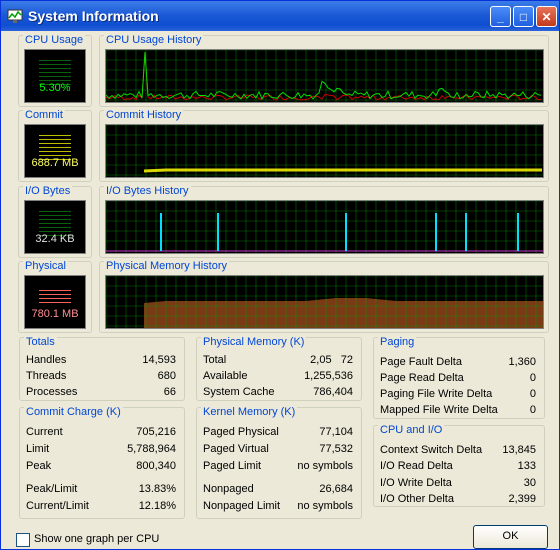 The height and width of the screenshot is (550, 560). I want to click on page-fault-label: Page Fault Delta, so click(421, 362).